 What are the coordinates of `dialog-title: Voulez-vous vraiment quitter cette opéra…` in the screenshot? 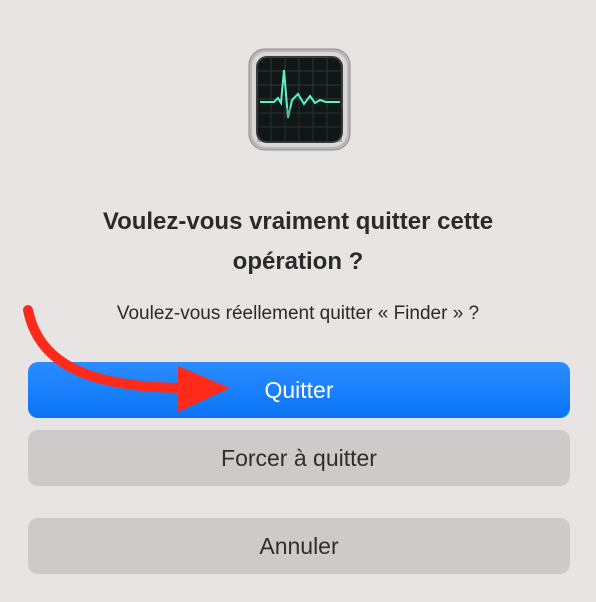 It's located at (298, 242).